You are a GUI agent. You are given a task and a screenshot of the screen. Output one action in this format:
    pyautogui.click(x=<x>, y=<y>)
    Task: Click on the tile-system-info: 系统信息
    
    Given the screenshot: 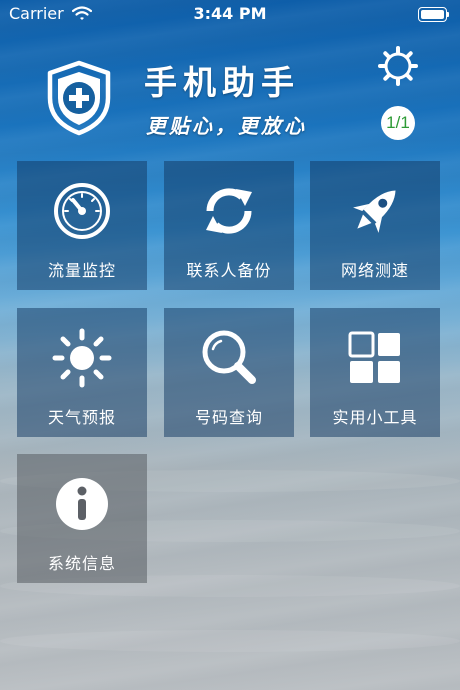 What is the action you would take?
    pyautogui.click(x=82, y=518)
    